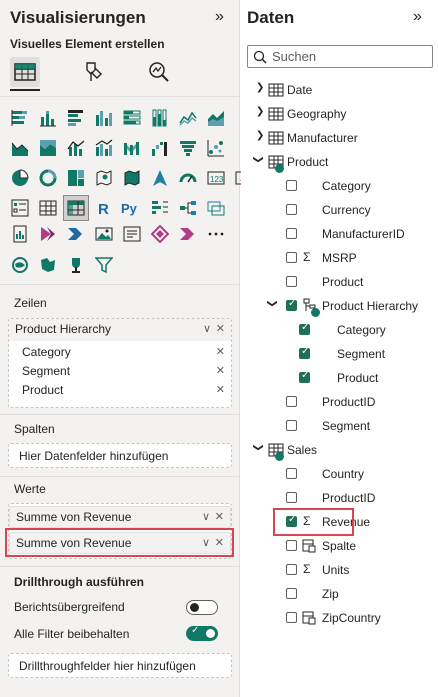 This screenshot has height=697, width=438. What do you see at coordinates (339, 474) in the screenshot?
I see `field-row: Country` at bounding box center [339, 474].